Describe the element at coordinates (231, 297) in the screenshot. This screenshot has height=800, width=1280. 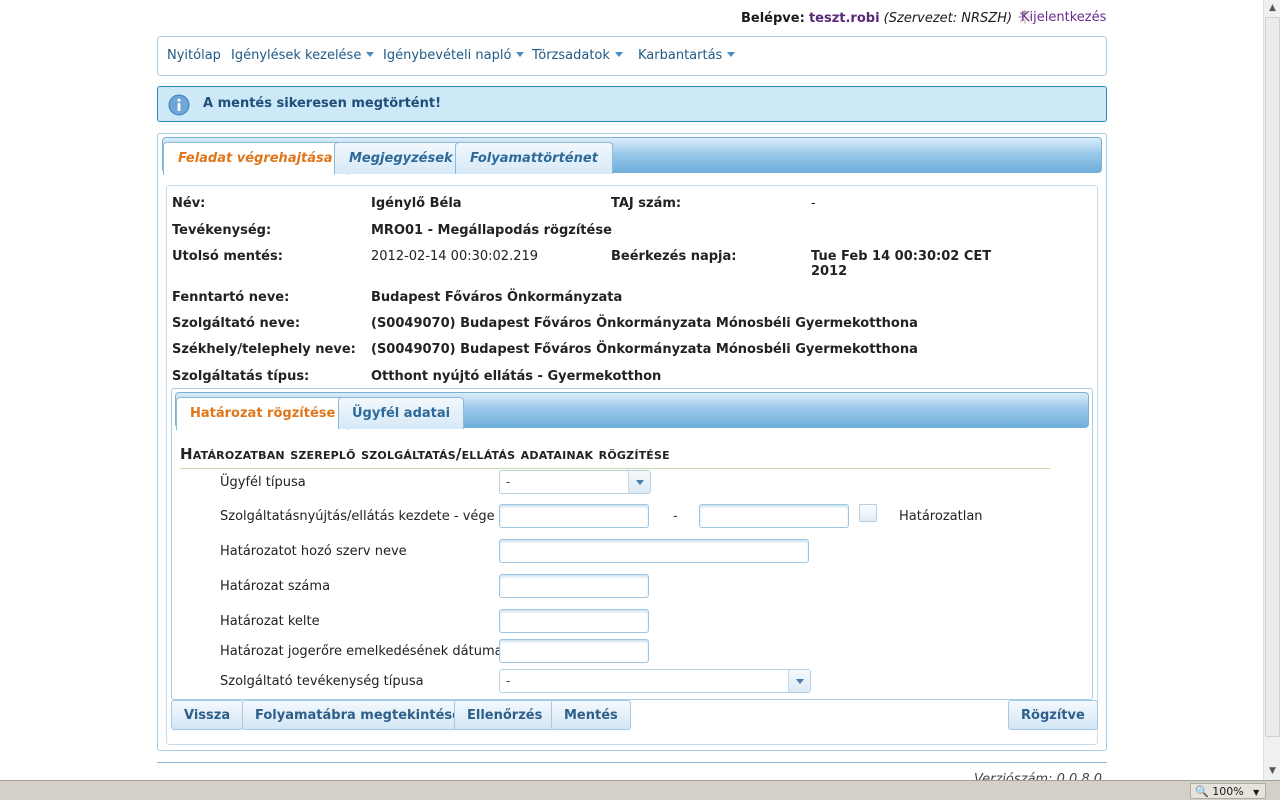
I see `maintainer-label: Fenntartó neve:` at that location.